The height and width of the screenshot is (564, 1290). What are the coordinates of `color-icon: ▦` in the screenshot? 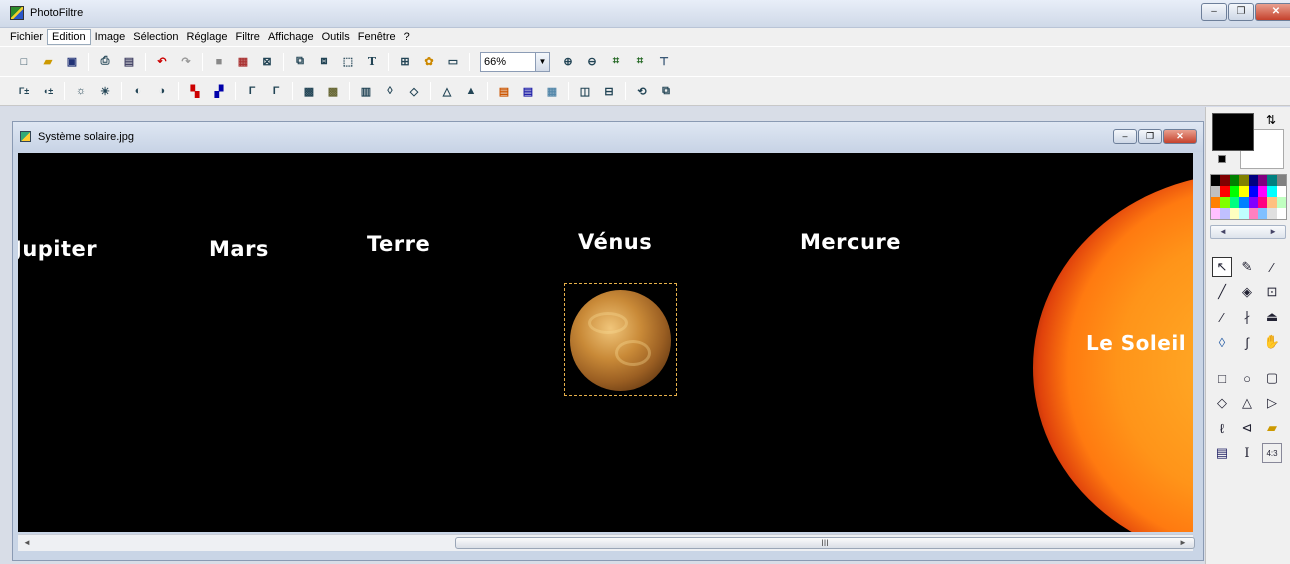 It's located at (552, 91).